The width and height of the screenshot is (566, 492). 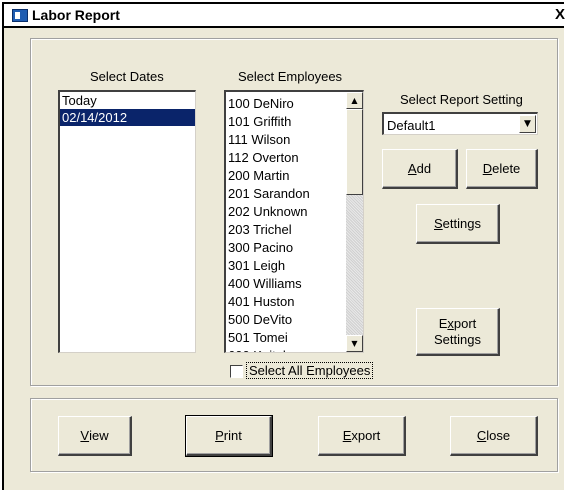 What do you see at coordinates (127, 117) in the screenshot?
I see `date-list-item: 02/14/2012` at bounding box center [127, 117].